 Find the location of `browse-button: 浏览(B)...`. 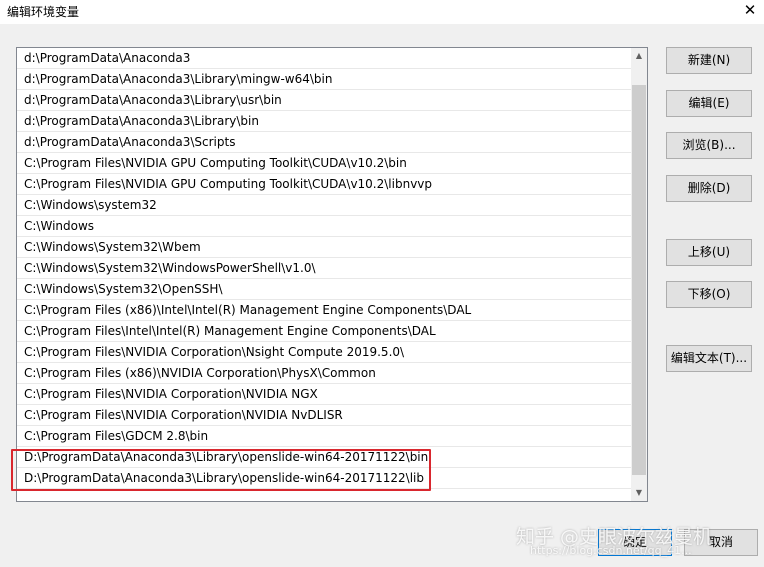

browse-button: 浏览(B)... is located at coordinates (709, 145).